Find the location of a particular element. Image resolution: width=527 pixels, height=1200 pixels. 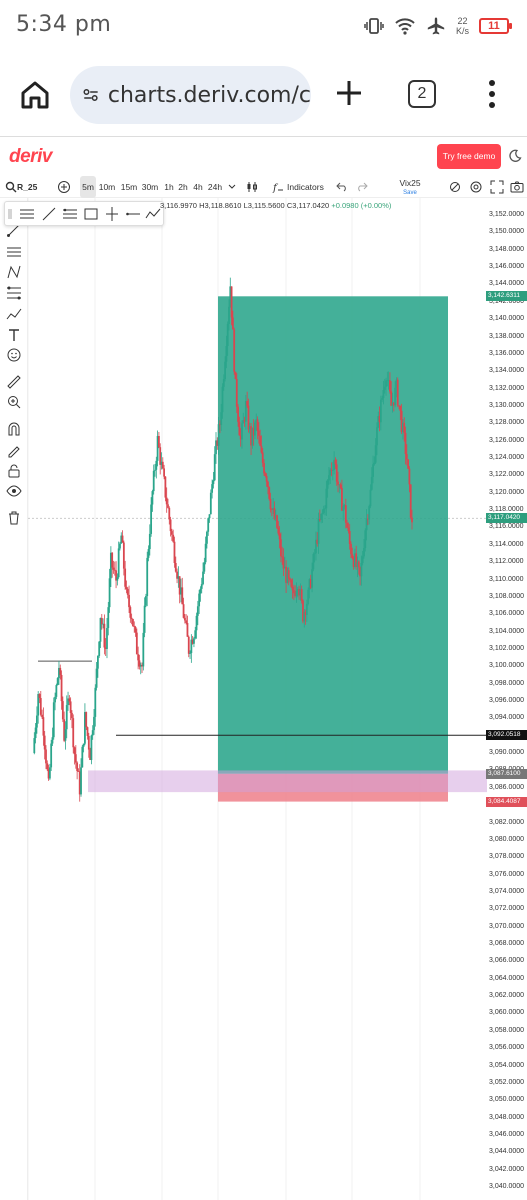

timeframe-10m: 10m is located at coordinates (107, 187).